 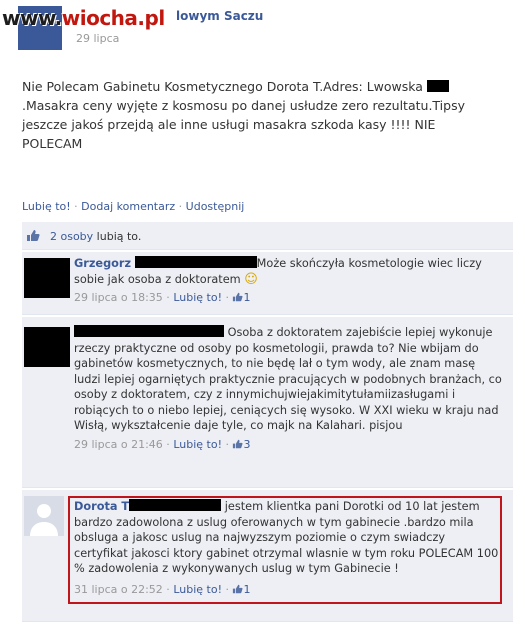 I want to click on comment-meta: 29 lipca o 18:35 · Lubię to! · 1, so click(x=162, y=297).